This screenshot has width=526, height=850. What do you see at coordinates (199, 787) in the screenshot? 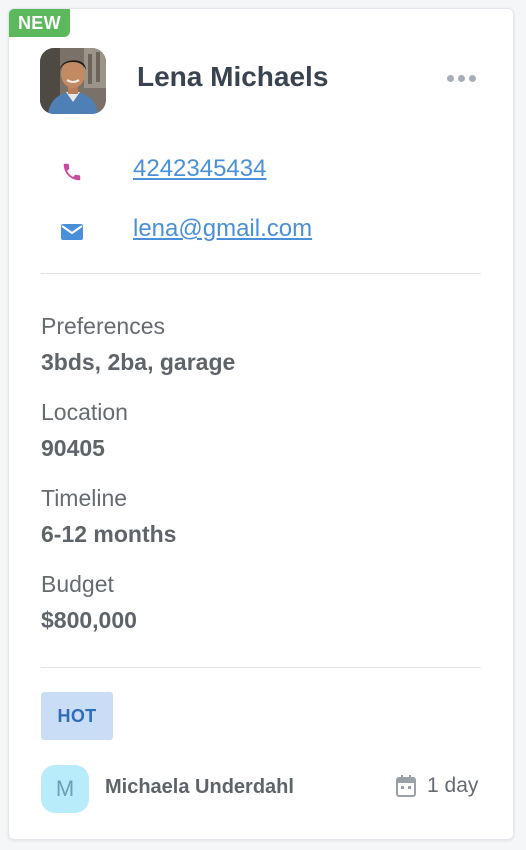
I see `assignee-name: Michaela Underdahl` at bounding box center [199, 787].